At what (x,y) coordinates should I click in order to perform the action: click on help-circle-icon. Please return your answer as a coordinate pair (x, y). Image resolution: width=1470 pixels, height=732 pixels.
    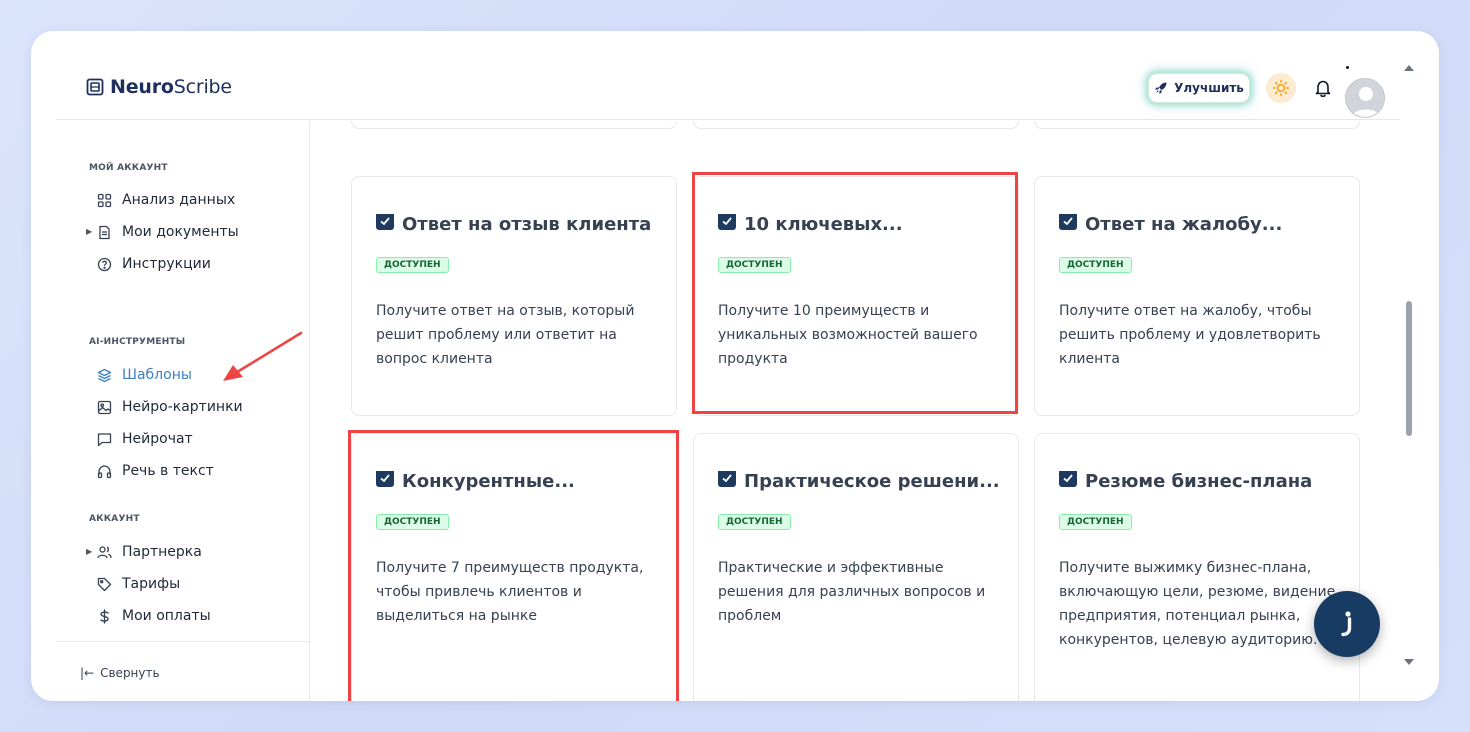
    Looking at the image, I should click on (104, 264).